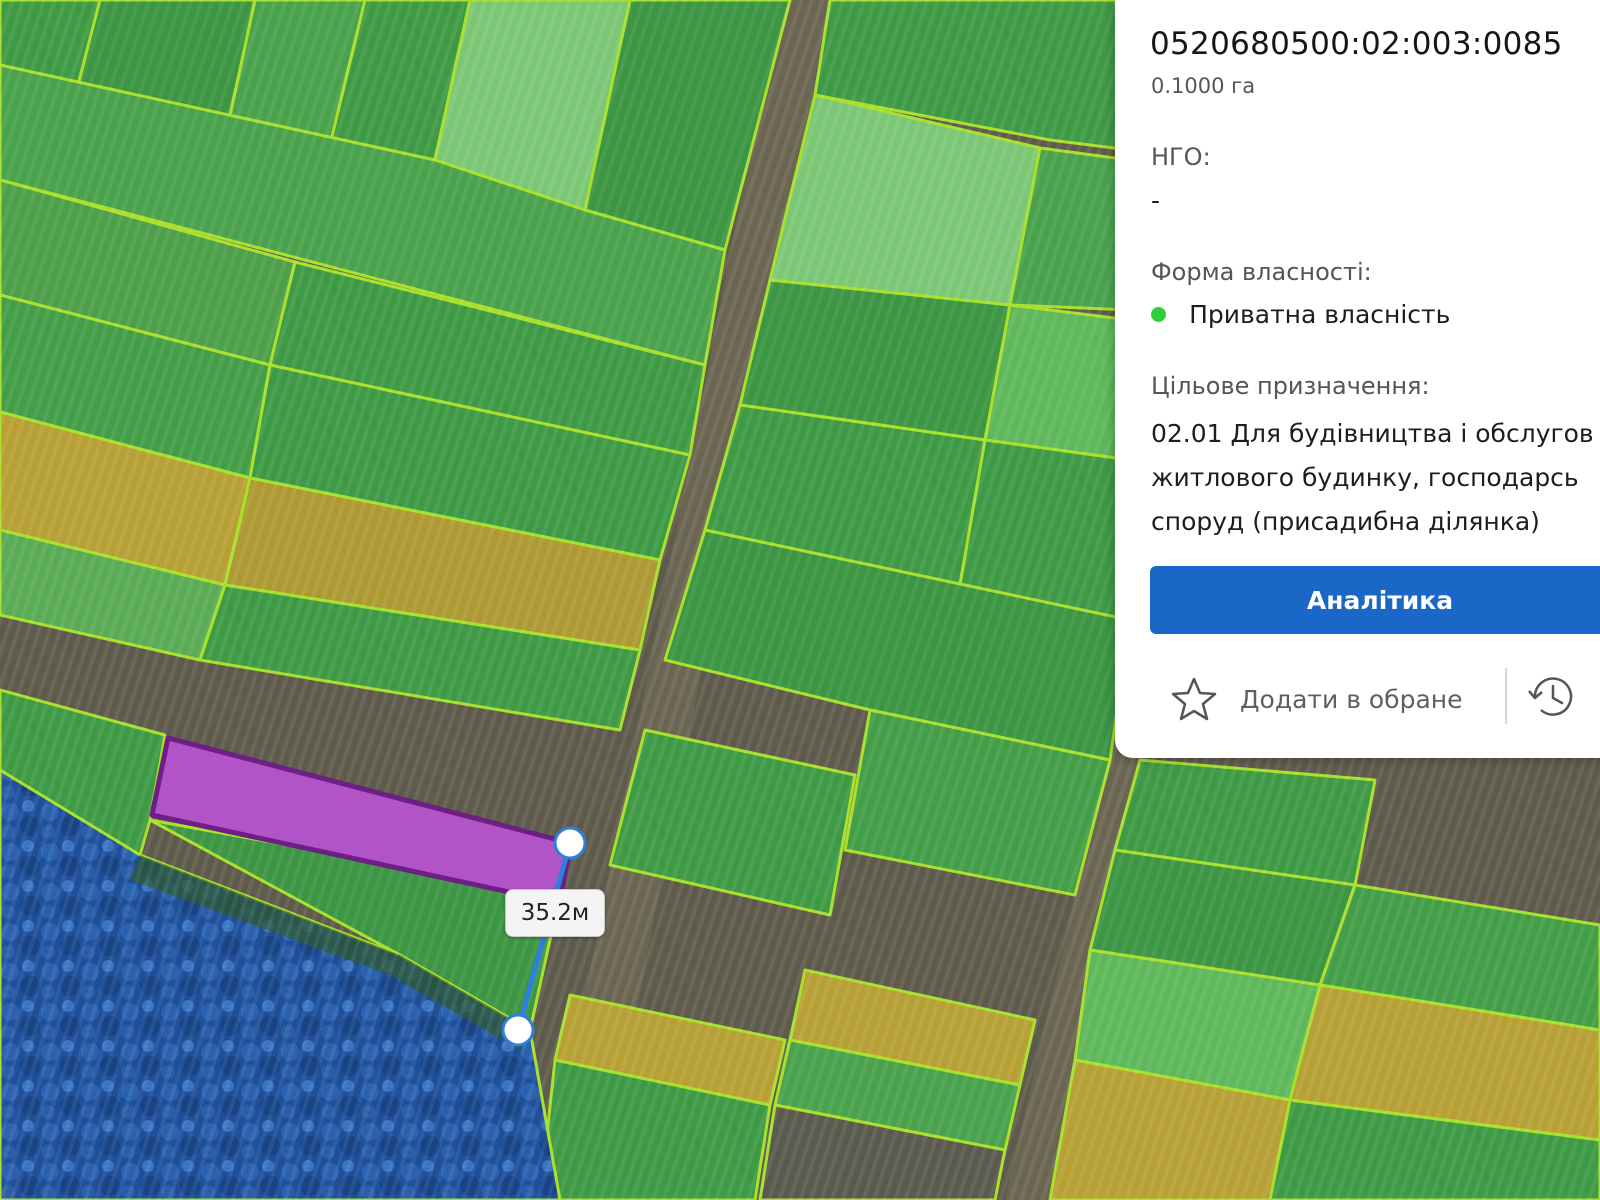 Image resolution: width=1600 pixels, height=1200 pixels. Describe the element at coordinates (1203, 86) in the screenshot. I see `parcel-area: 0.1000 га` at that location.